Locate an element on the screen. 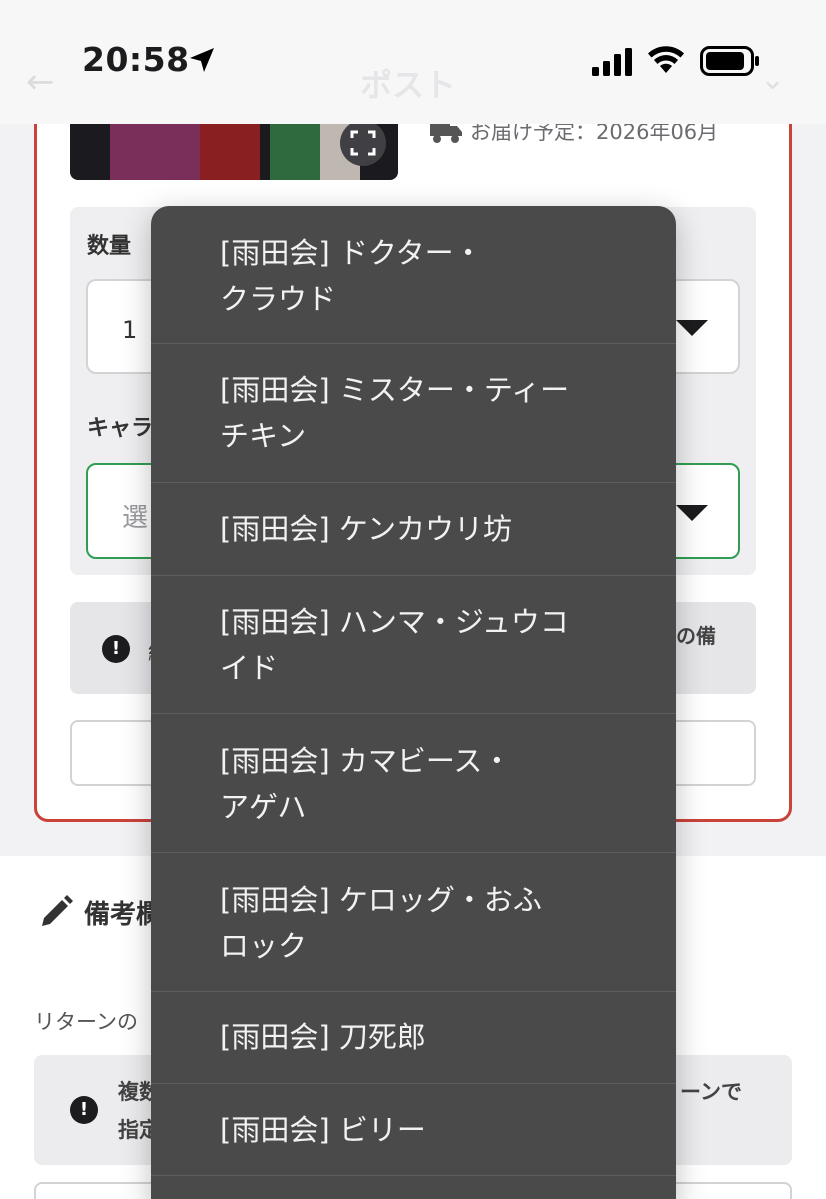  picker-option: [雨田会] ケンカウリ坊 is located at coordinates (413, 529).